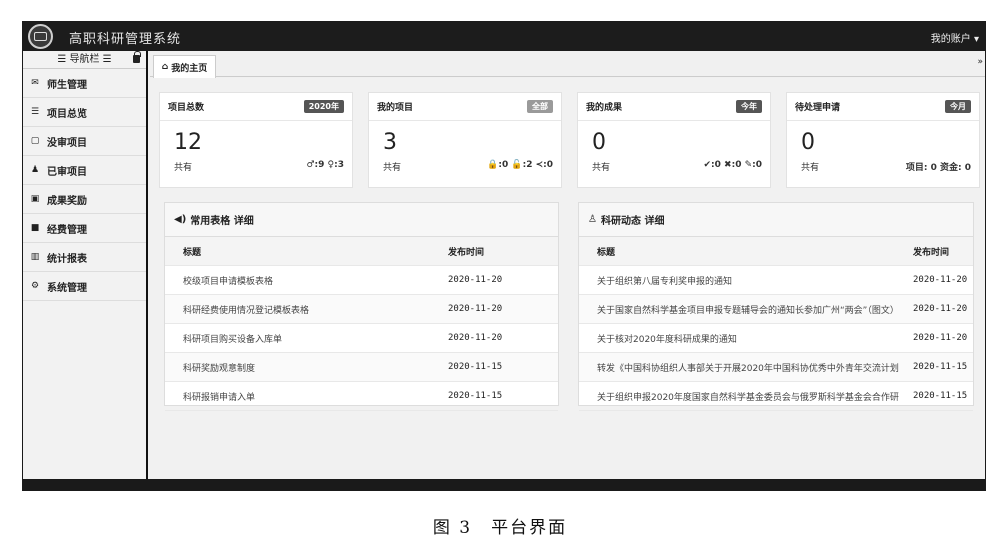  I want to click on table-row: 科研项目购买设备入库单 2020-11-20, so click(361, 338).